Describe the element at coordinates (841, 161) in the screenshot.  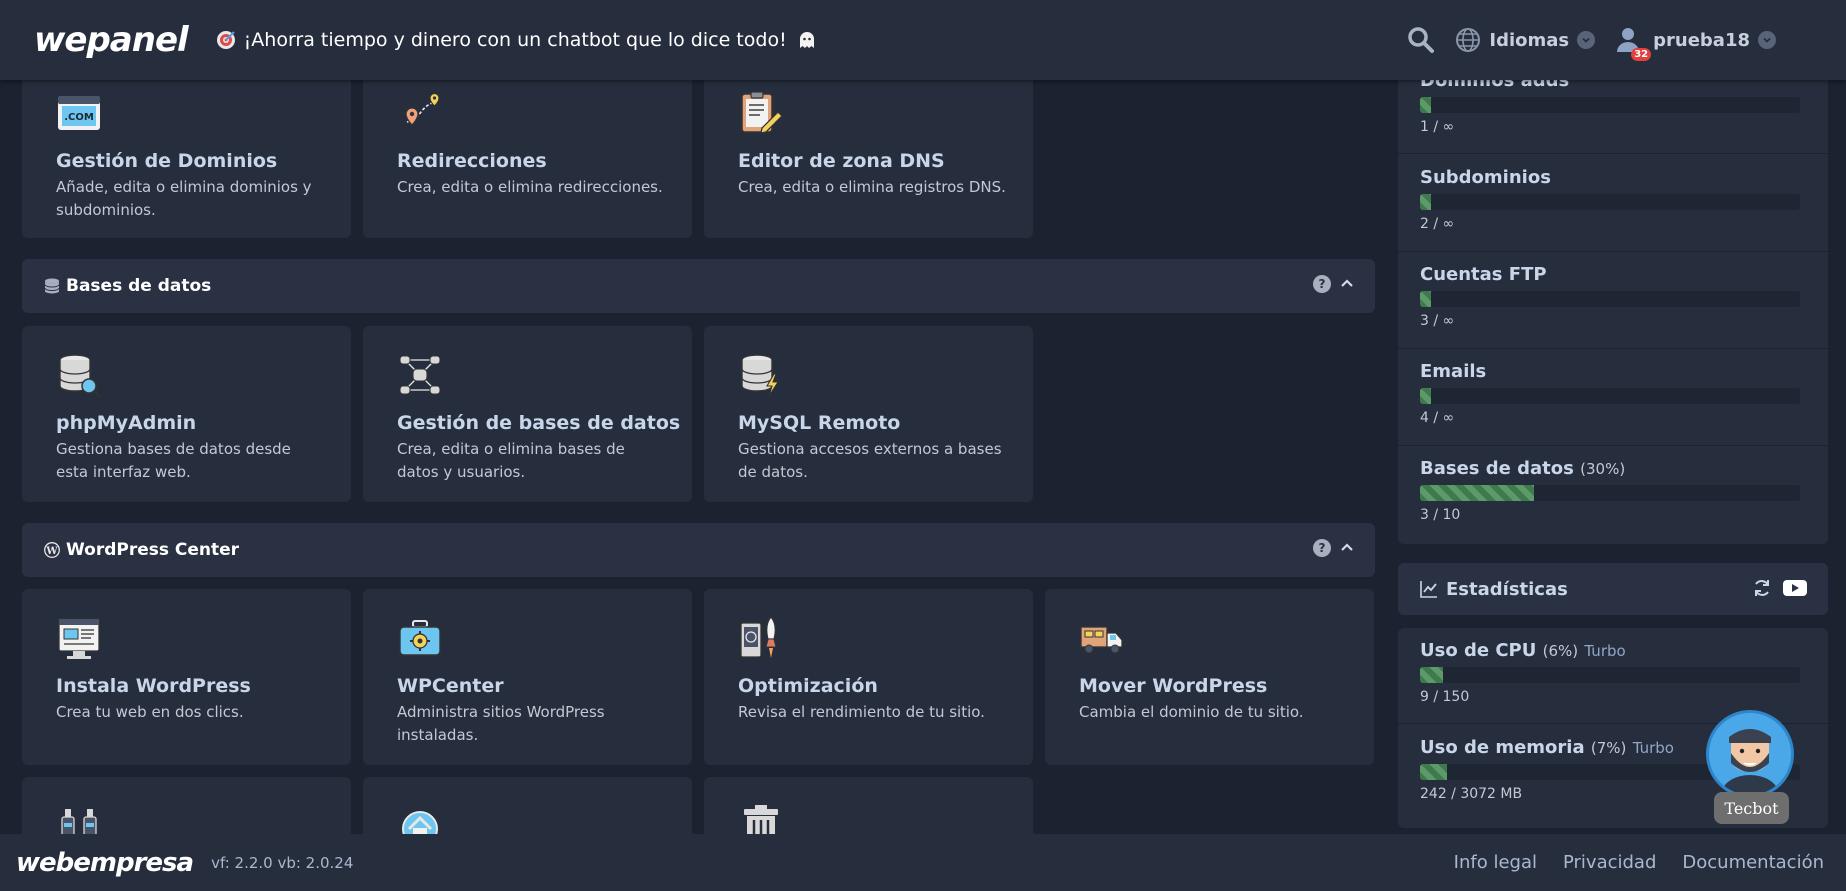
I see `card-title: Editor de zona DNS` at that location.